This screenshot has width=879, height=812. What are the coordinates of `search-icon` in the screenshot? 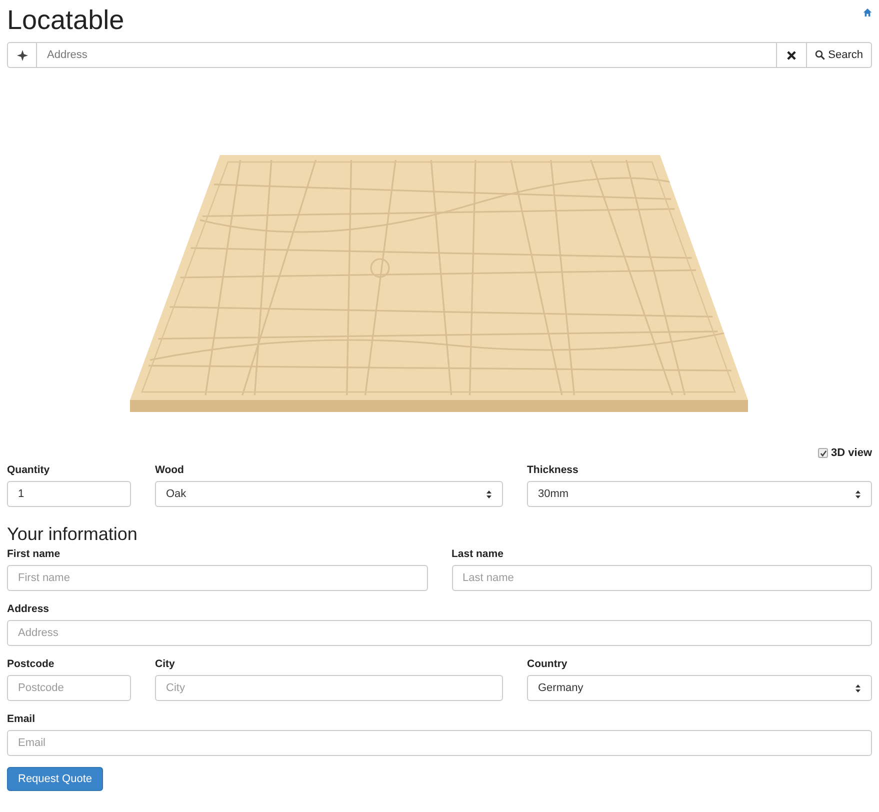 It's located at (820, 55).